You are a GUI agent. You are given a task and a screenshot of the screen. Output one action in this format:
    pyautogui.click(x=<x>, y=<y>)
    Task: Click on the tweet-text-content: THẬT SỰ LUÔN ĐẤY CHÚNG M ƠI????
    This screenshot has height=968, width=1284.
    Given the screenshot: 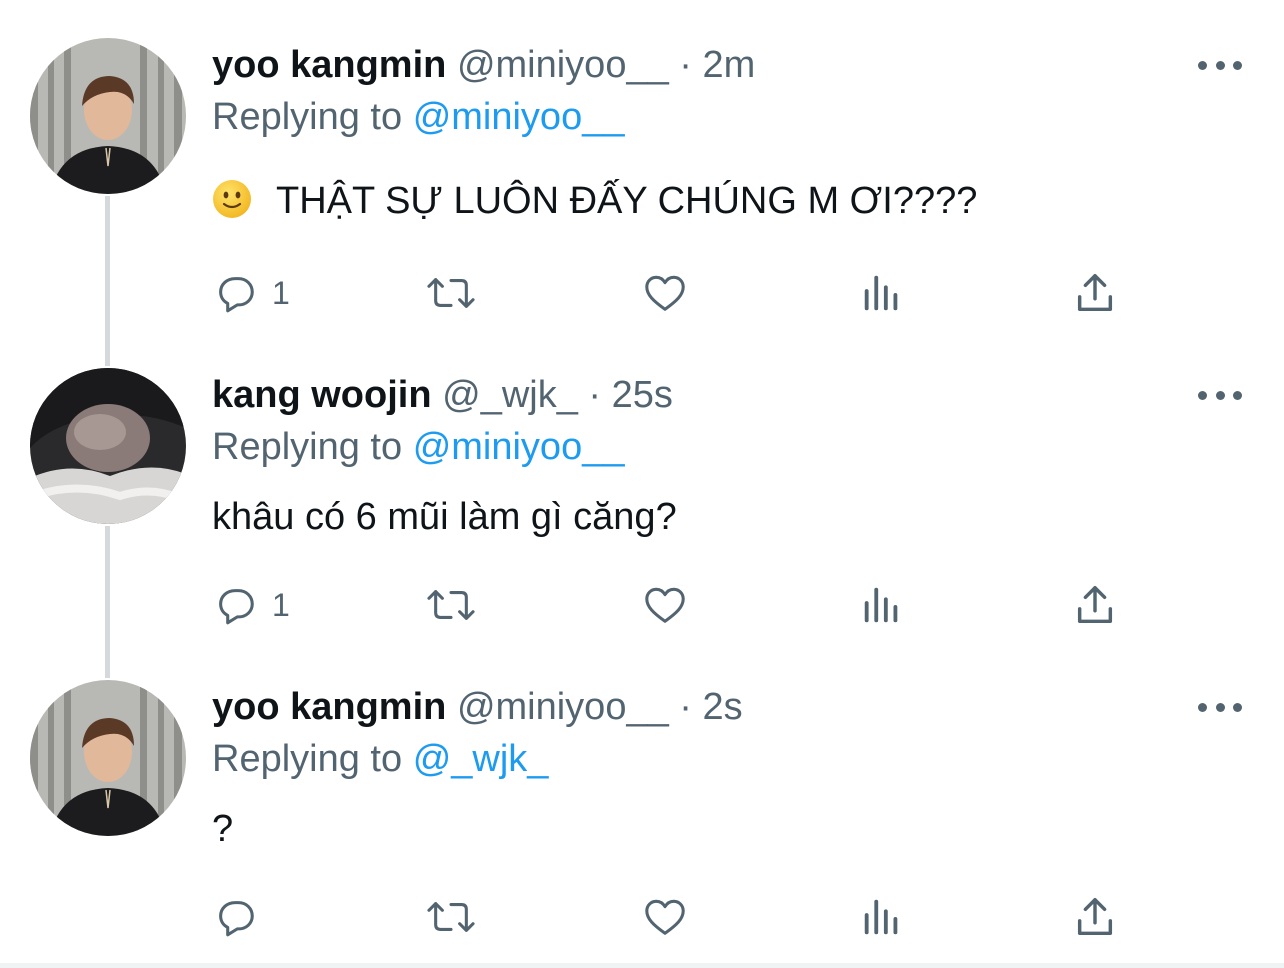 What is the action you would take?
    pyautogui.click(x=627, y=201)
    